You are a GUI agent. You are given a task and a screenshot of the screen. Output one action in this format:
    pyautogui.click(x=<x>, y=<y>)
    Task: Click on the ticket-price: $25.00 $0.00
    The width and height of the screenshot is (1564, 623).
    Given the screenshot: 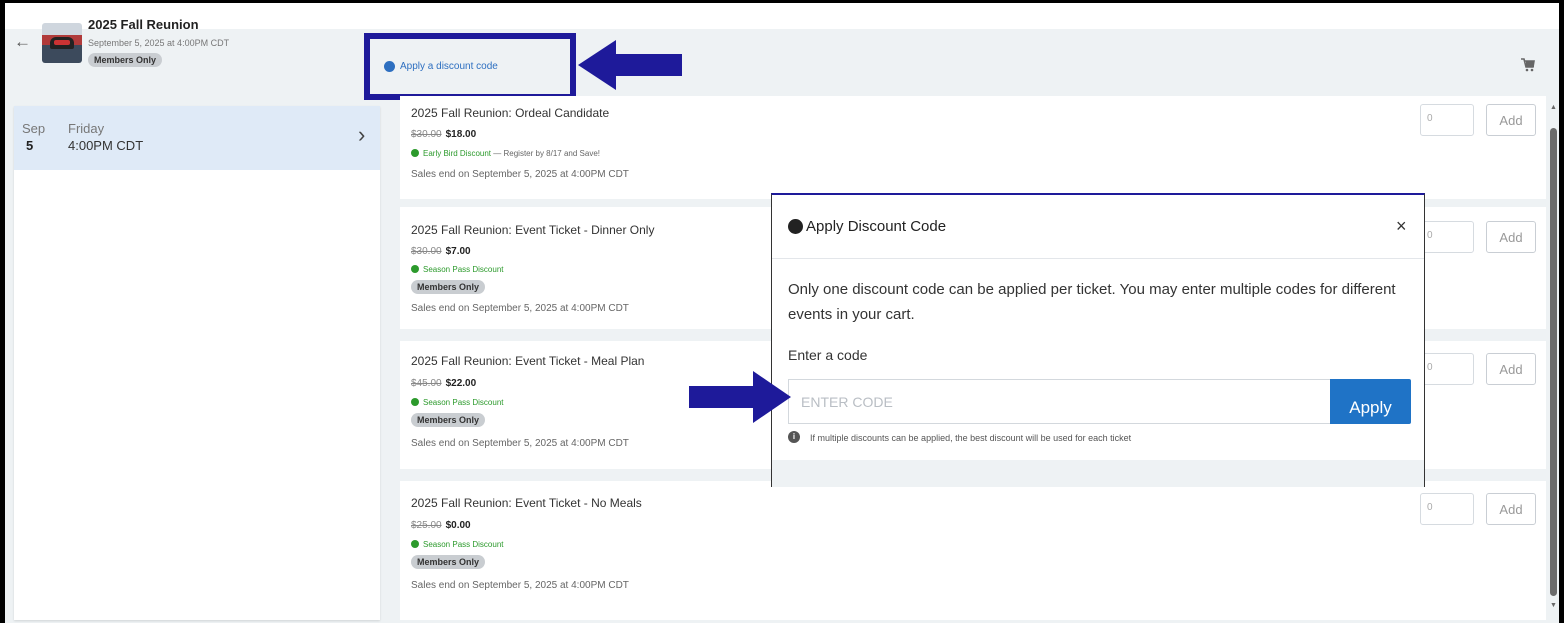 What is the action you would take?
    pyautogui.click(x=441, y=525)
    